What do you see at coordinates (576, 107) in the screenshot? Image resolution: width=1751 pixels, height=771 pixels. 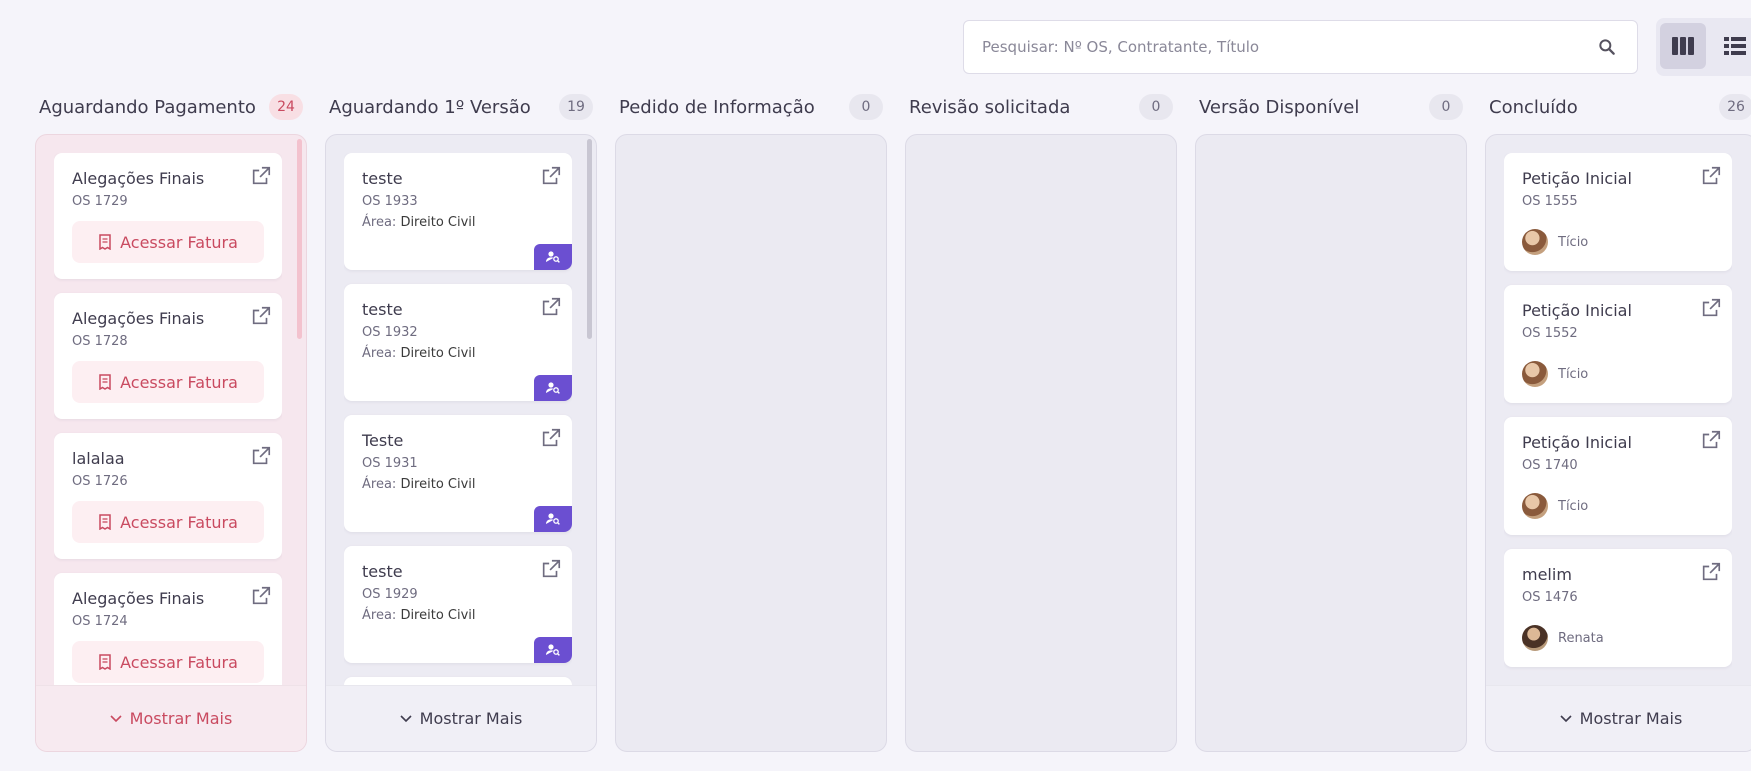 I see `column-count-badge: 19` at bounding box center [576, 107].